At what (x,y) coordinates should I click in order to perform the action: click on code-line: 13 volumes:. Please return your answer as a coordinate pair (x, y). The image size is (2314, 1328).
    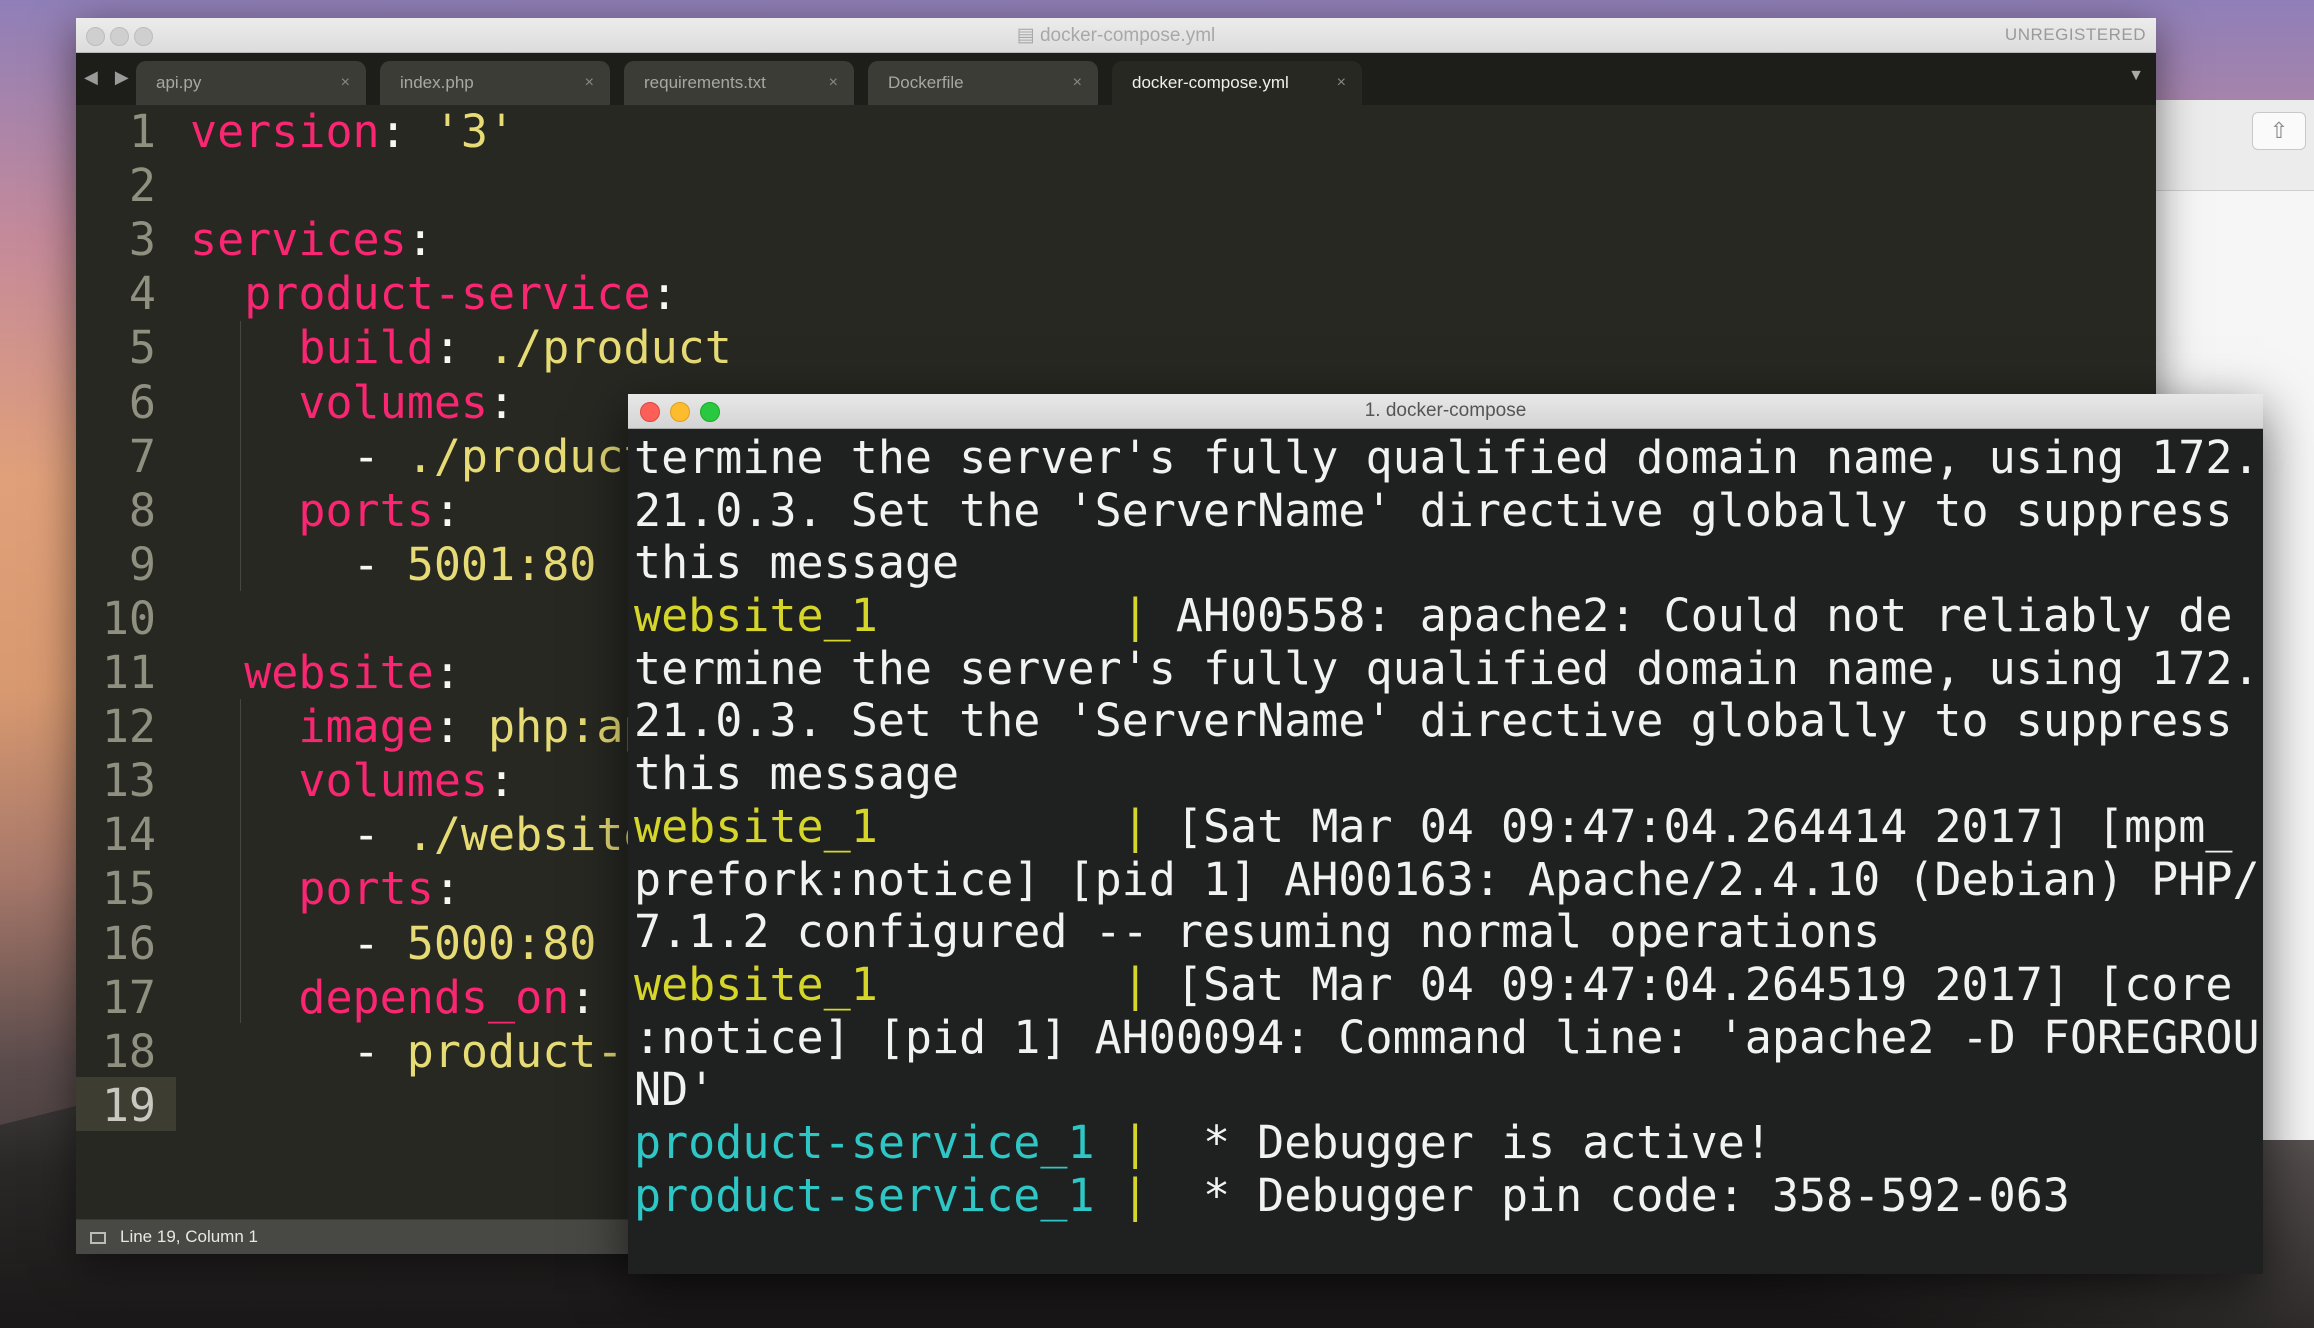
    Looking at the image, I should click on (295, 781).